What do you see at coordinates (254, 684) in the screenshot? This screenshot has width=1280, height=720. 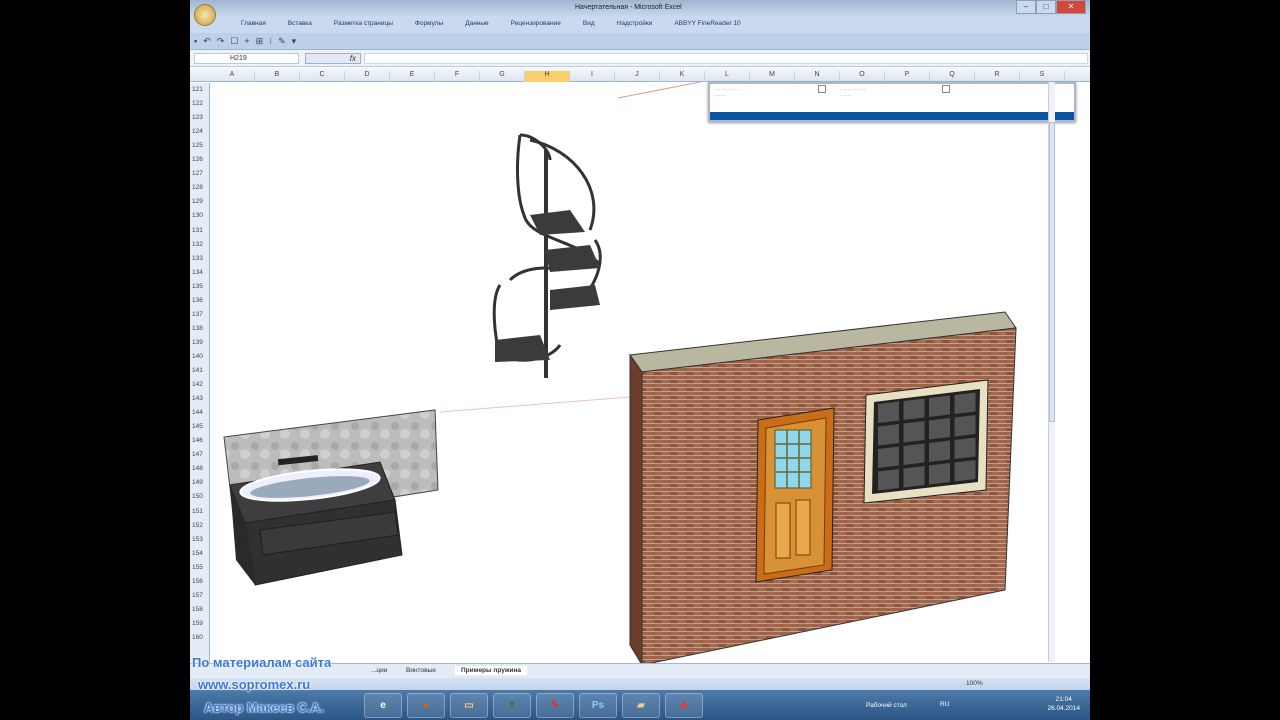 I see `watermark-line2: www.sopromex.ru` at bounding box center [254, 684].